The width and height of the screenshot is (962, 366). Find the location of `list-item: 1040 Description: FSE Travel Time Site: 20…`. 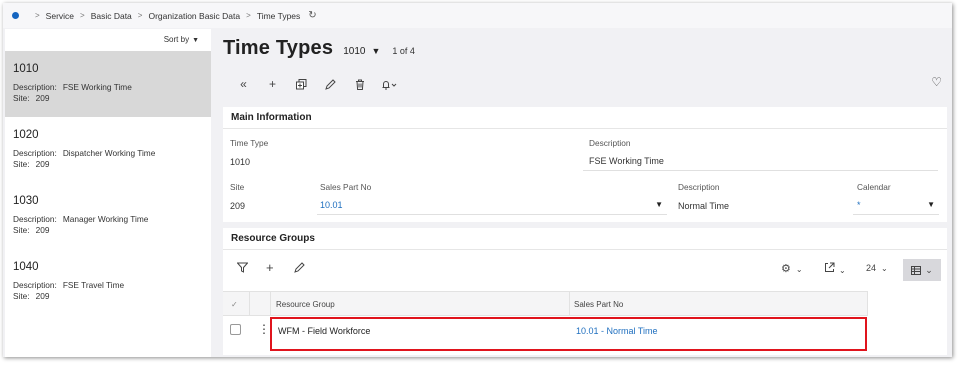

list-item: 1040 Description: FSE Travel Time Site: 20… is located at coordinates (108, 282).